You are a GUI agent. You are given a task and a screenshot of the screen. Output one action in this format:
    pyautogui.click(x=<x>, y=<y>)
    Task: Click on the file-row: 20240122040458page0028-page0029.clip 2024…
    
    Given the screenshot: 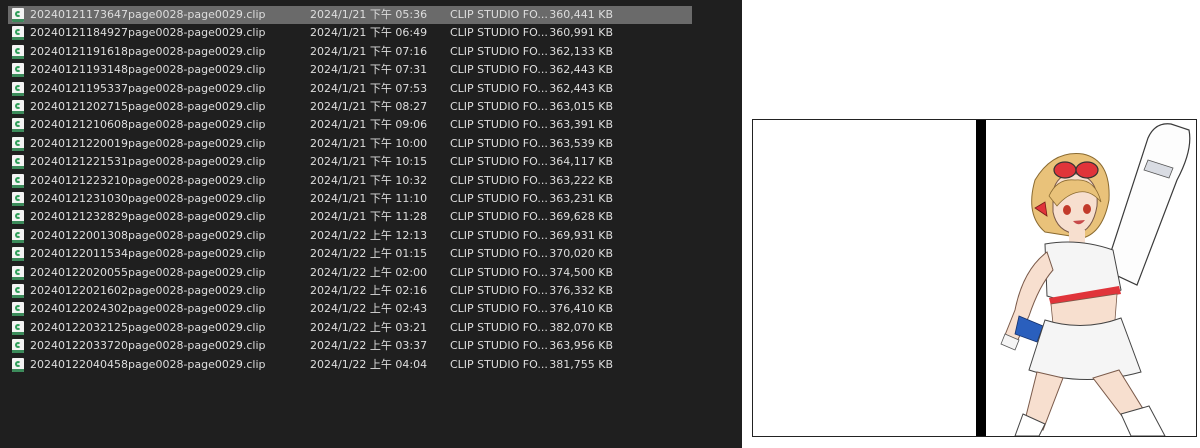 What is the action you would take?
    pyautogui.click(x=350, y=365)
    